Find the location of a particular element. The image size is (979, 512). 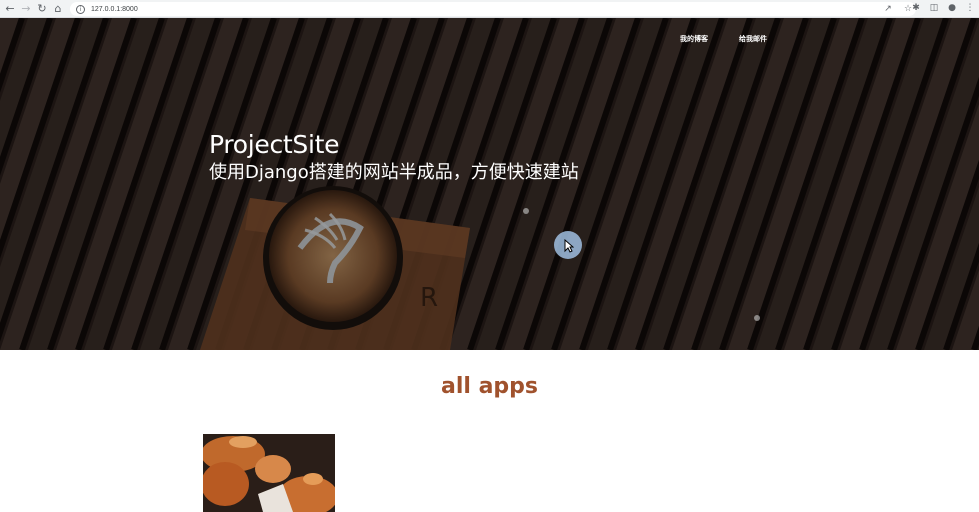

top-navigation: 我的博客 给我邮件 is located at coordinates (723, 39).